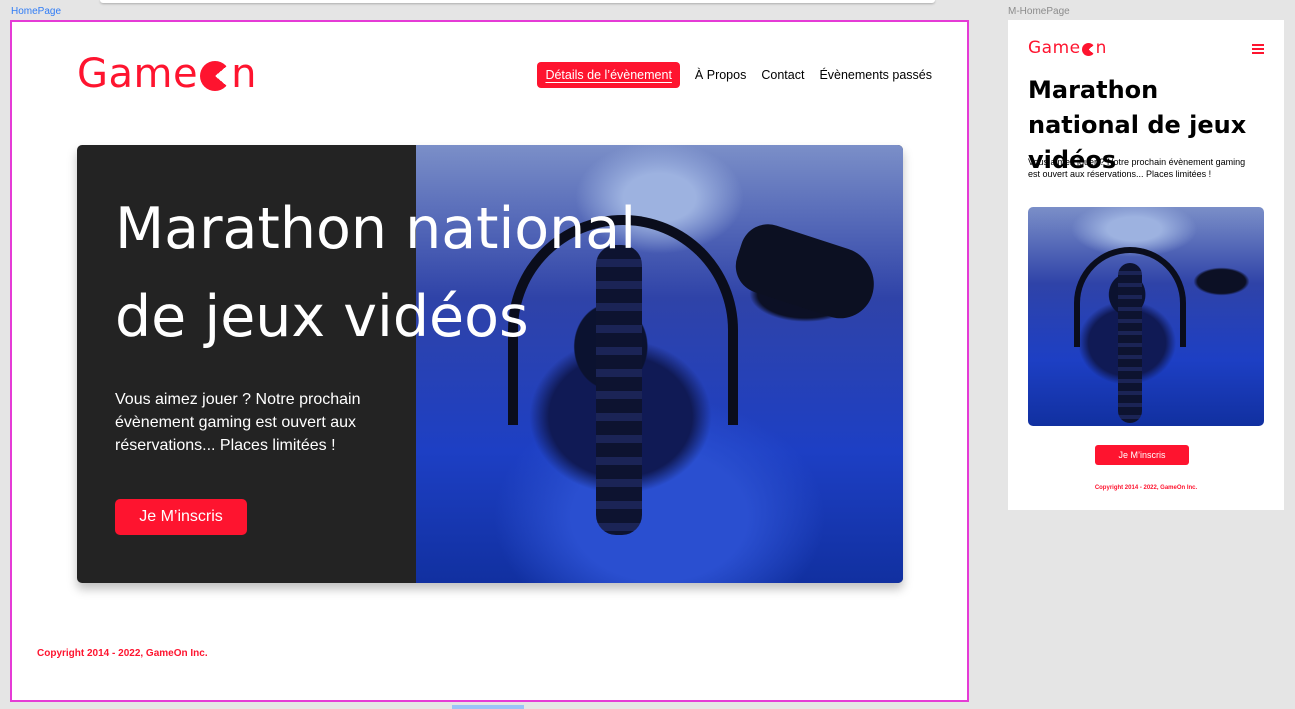 This screenshot has width=1295, height=709. I want to click on nav-link-about: À Propos, so click(720, 75).